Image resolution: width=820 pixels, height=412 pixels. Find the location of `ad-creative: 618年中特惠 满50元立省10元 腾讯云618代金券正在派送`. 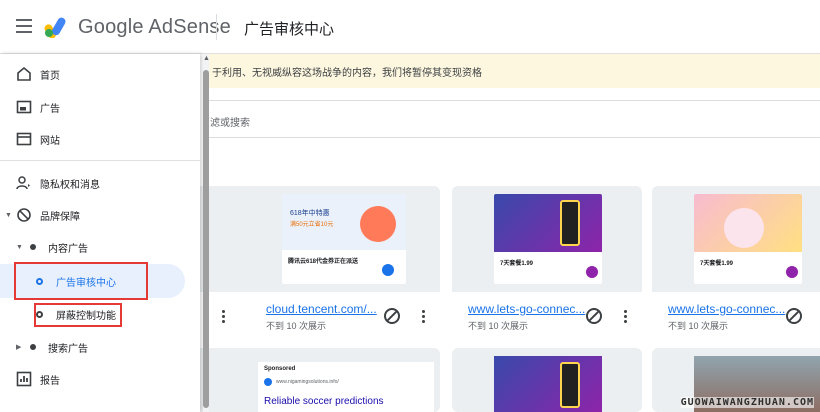

ad-creative: 618年中特惠 满50元立省10元 腾讯云618代金券正在派送 is located at coordinates (344, 239).